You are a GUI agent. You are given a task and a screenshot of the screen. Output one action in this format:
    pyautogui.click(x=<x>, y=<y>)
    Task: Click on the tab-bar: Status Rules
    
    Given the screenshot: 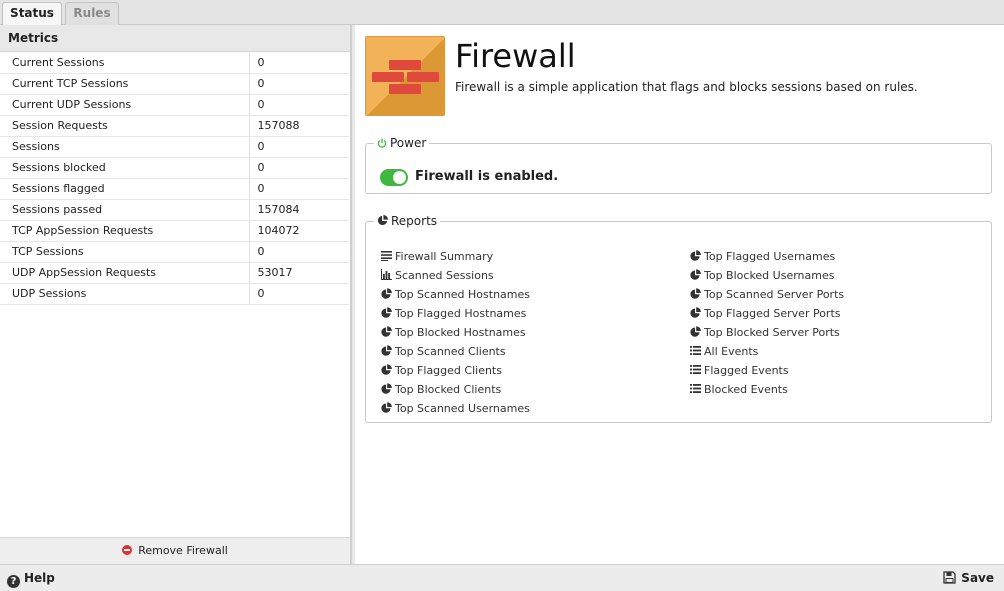 What is the action you would take?
    pyautogui.click(x=502, y=13)
    